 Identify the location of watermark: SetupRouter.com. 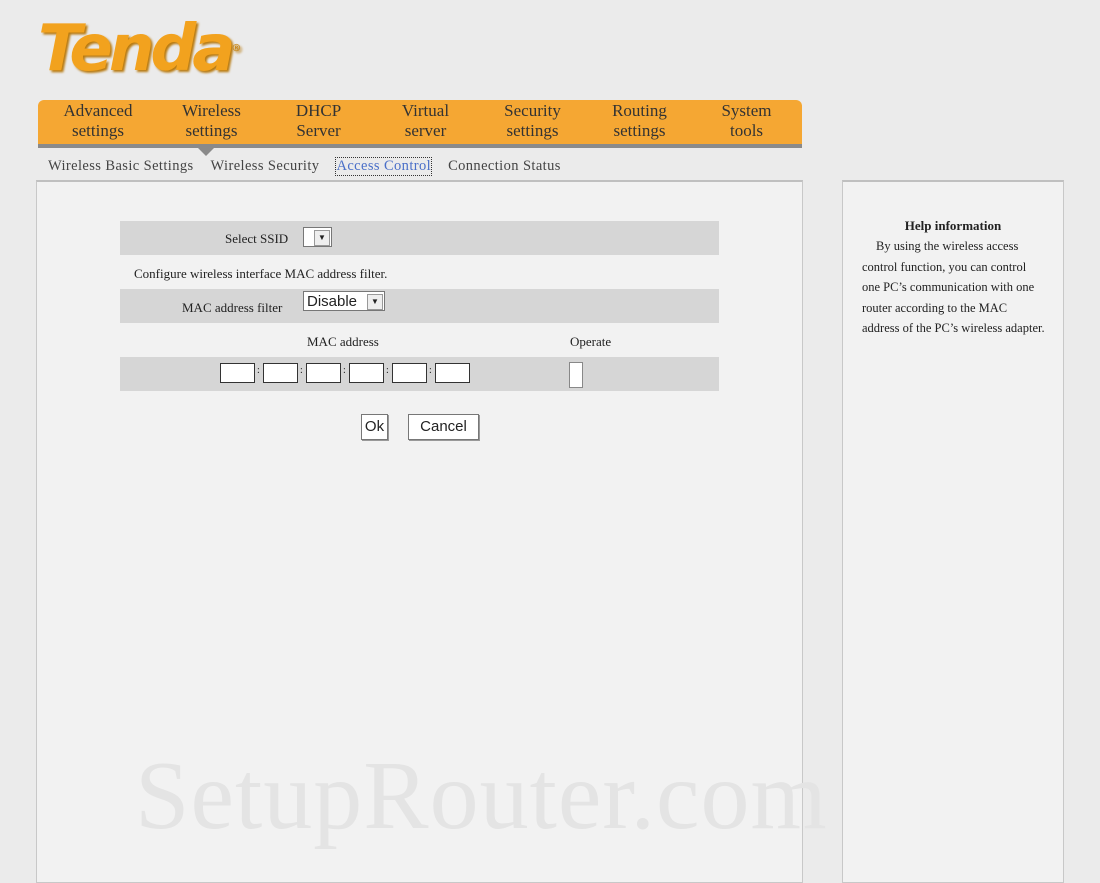
(481, 796).